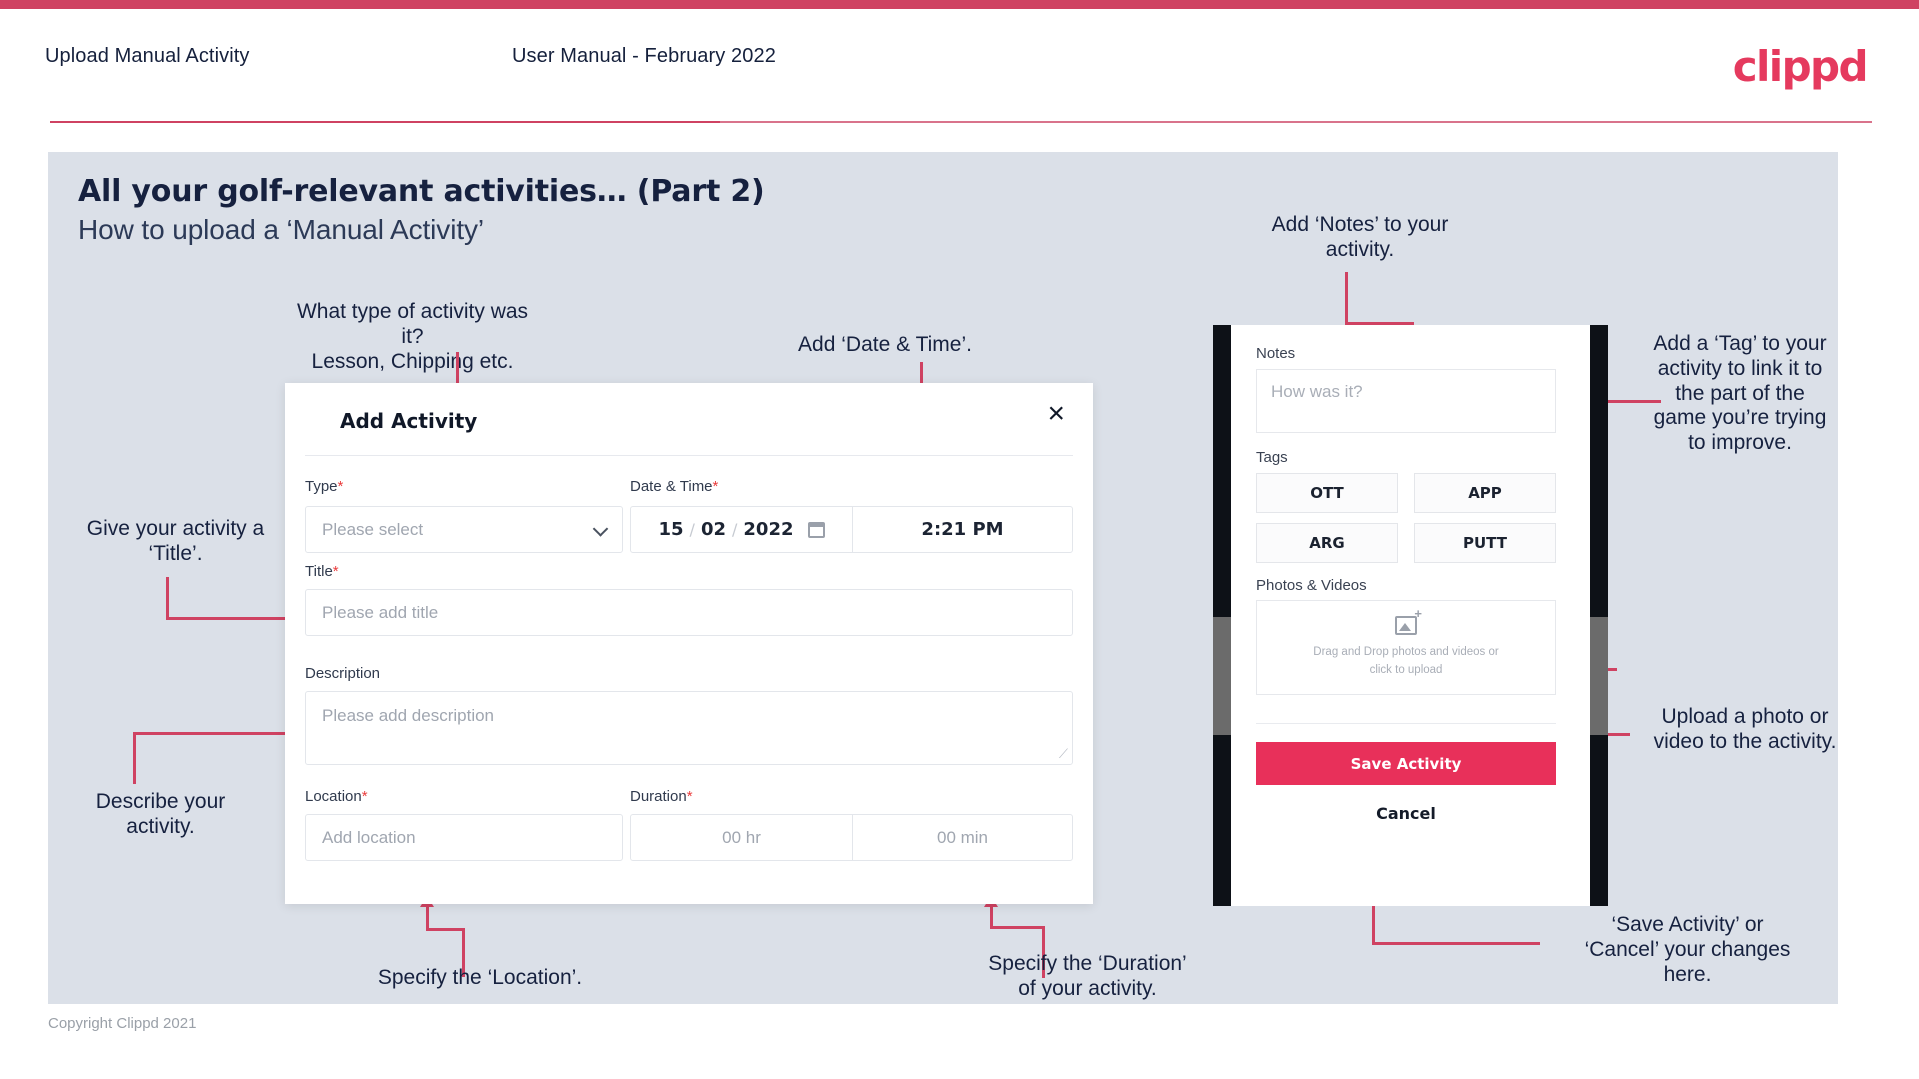  What do you see at coordinates (333, 796) in the screenshot?
I see `location-label-text: Location` at bounding box center [333, 796].